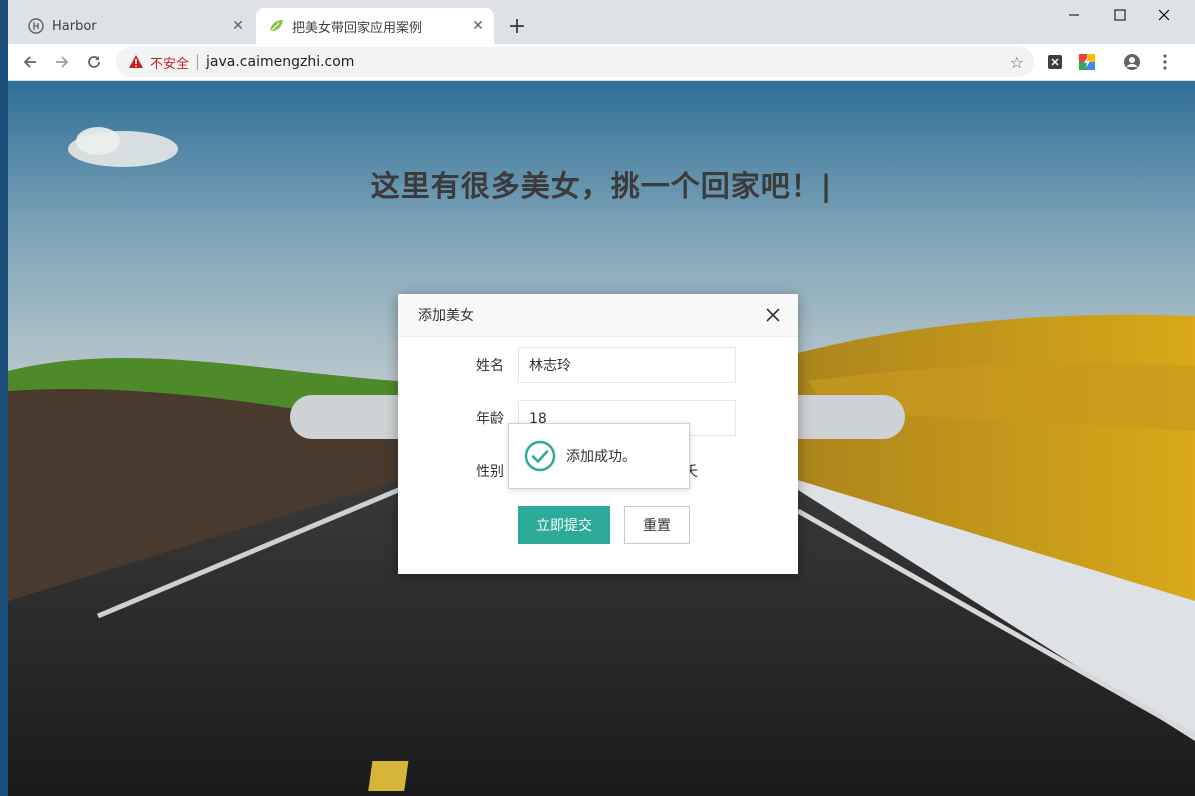 Image resolution: width=1195 pixels, height=796 pixels. I want to click on desktop-background, so click(4, 398).